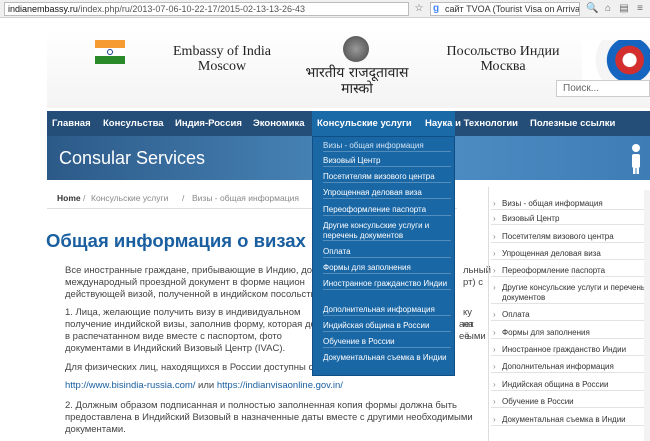 The image size is (650, 441). I want to click on page-title: Общая информация о визах, so click(176, 240).